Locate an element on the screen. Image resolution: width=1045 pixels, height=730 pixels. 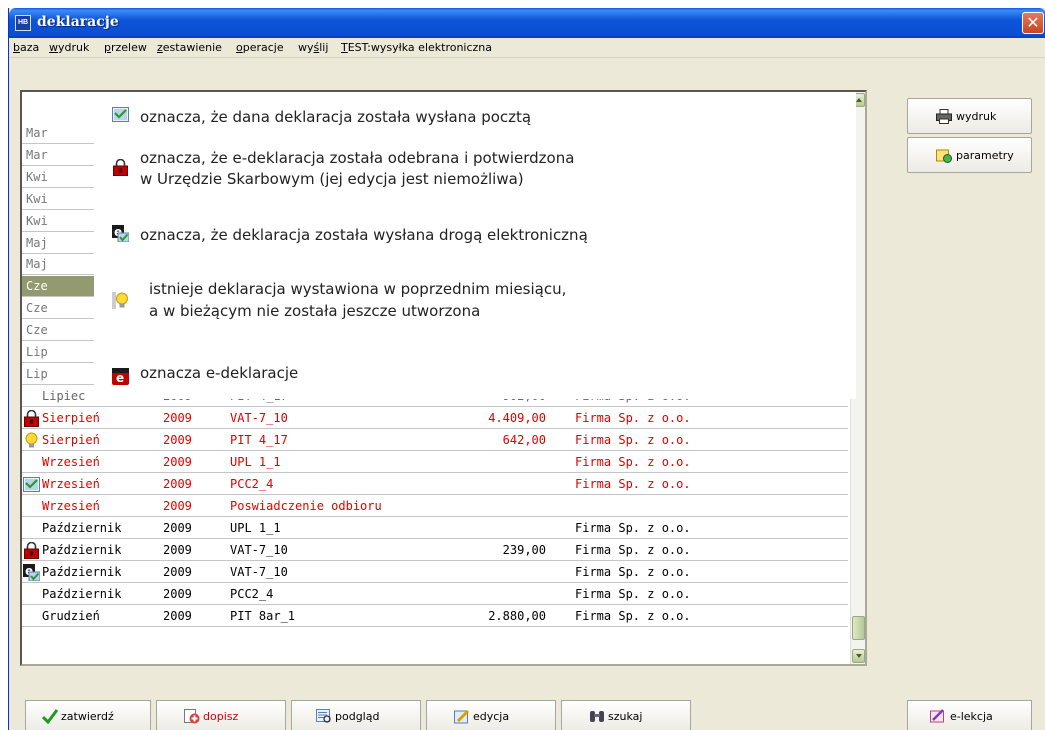
menu-operacje: operacje is located at coordinates (260, 47).